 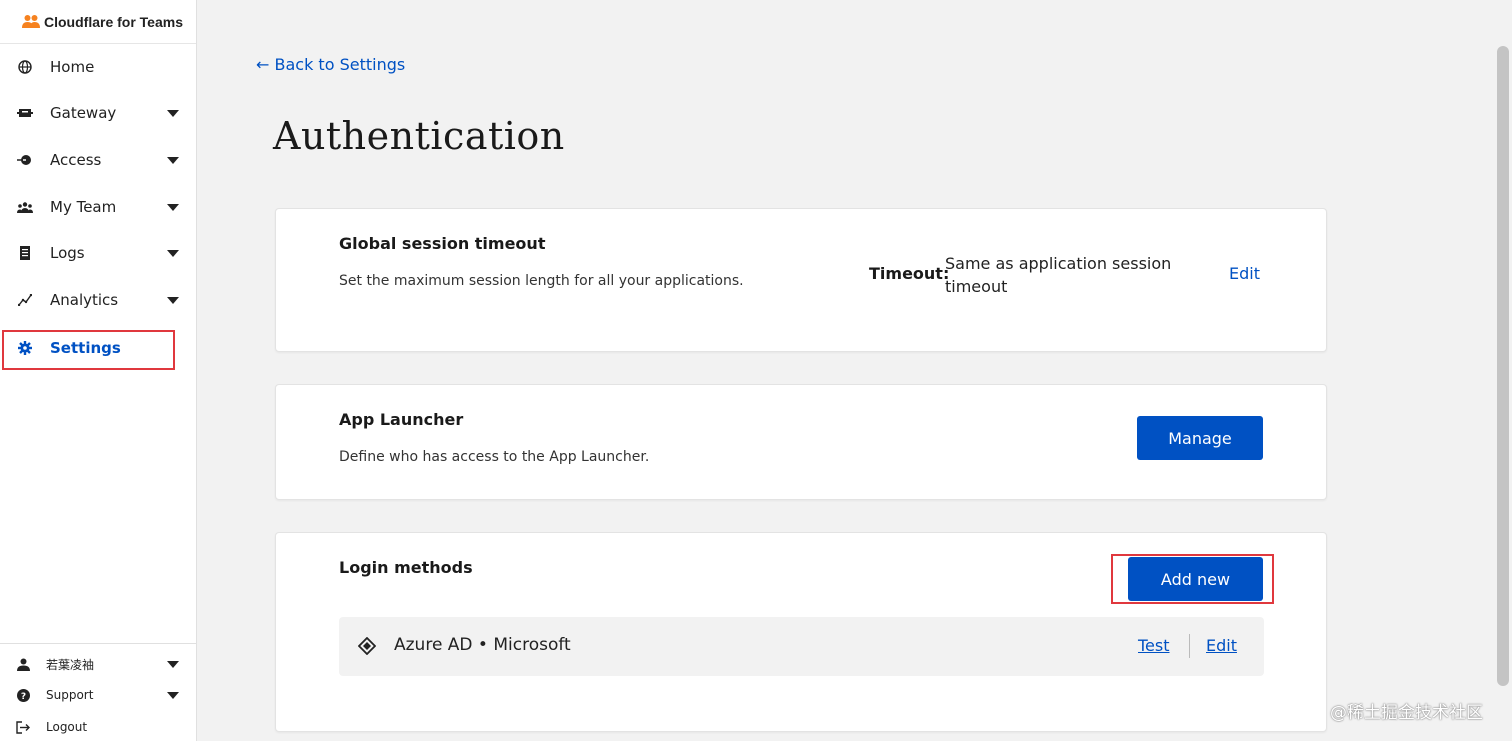 What do you see at coordinates (23, 727) in the screenshot?
I see `logout-icon` at bounding box center [23, 727].